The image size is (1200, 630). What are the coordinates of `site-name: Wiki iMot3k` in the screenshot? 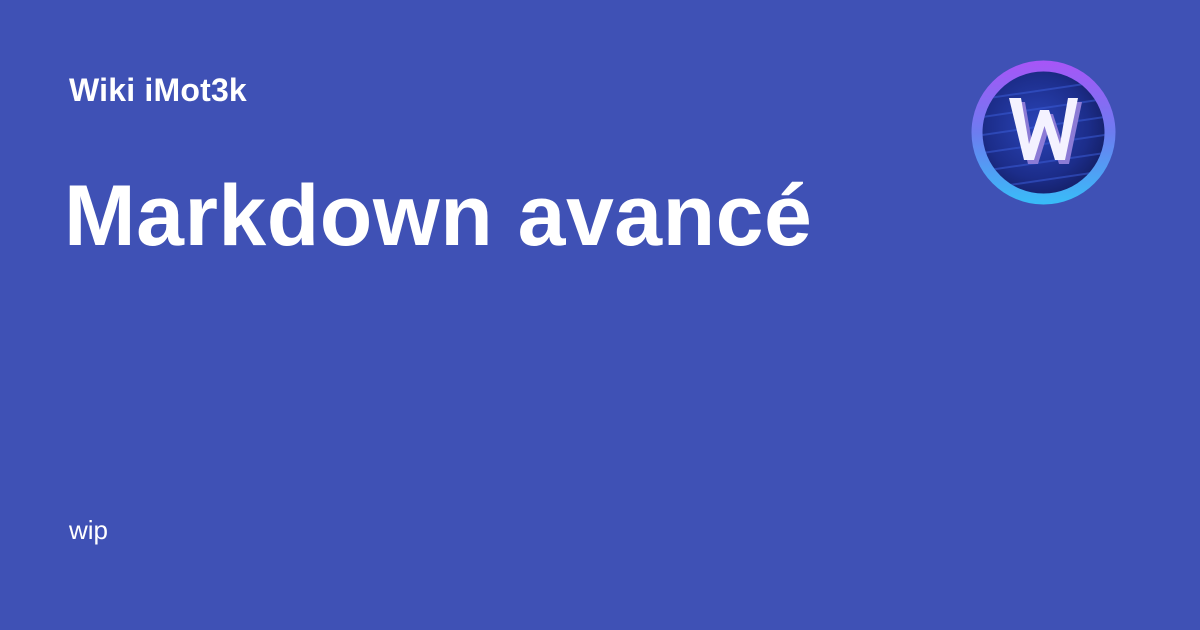 It's located at (158, 90).